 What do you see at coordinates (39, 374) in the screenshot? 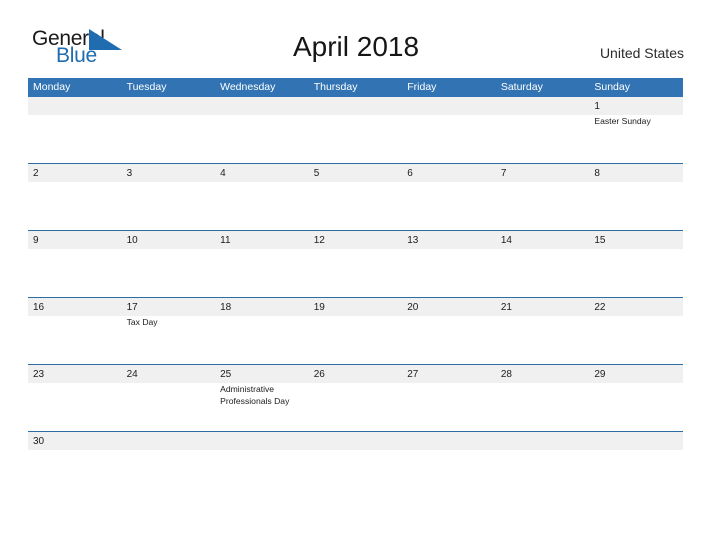
I see `day-number: 23` at bounding box center [39, 374].